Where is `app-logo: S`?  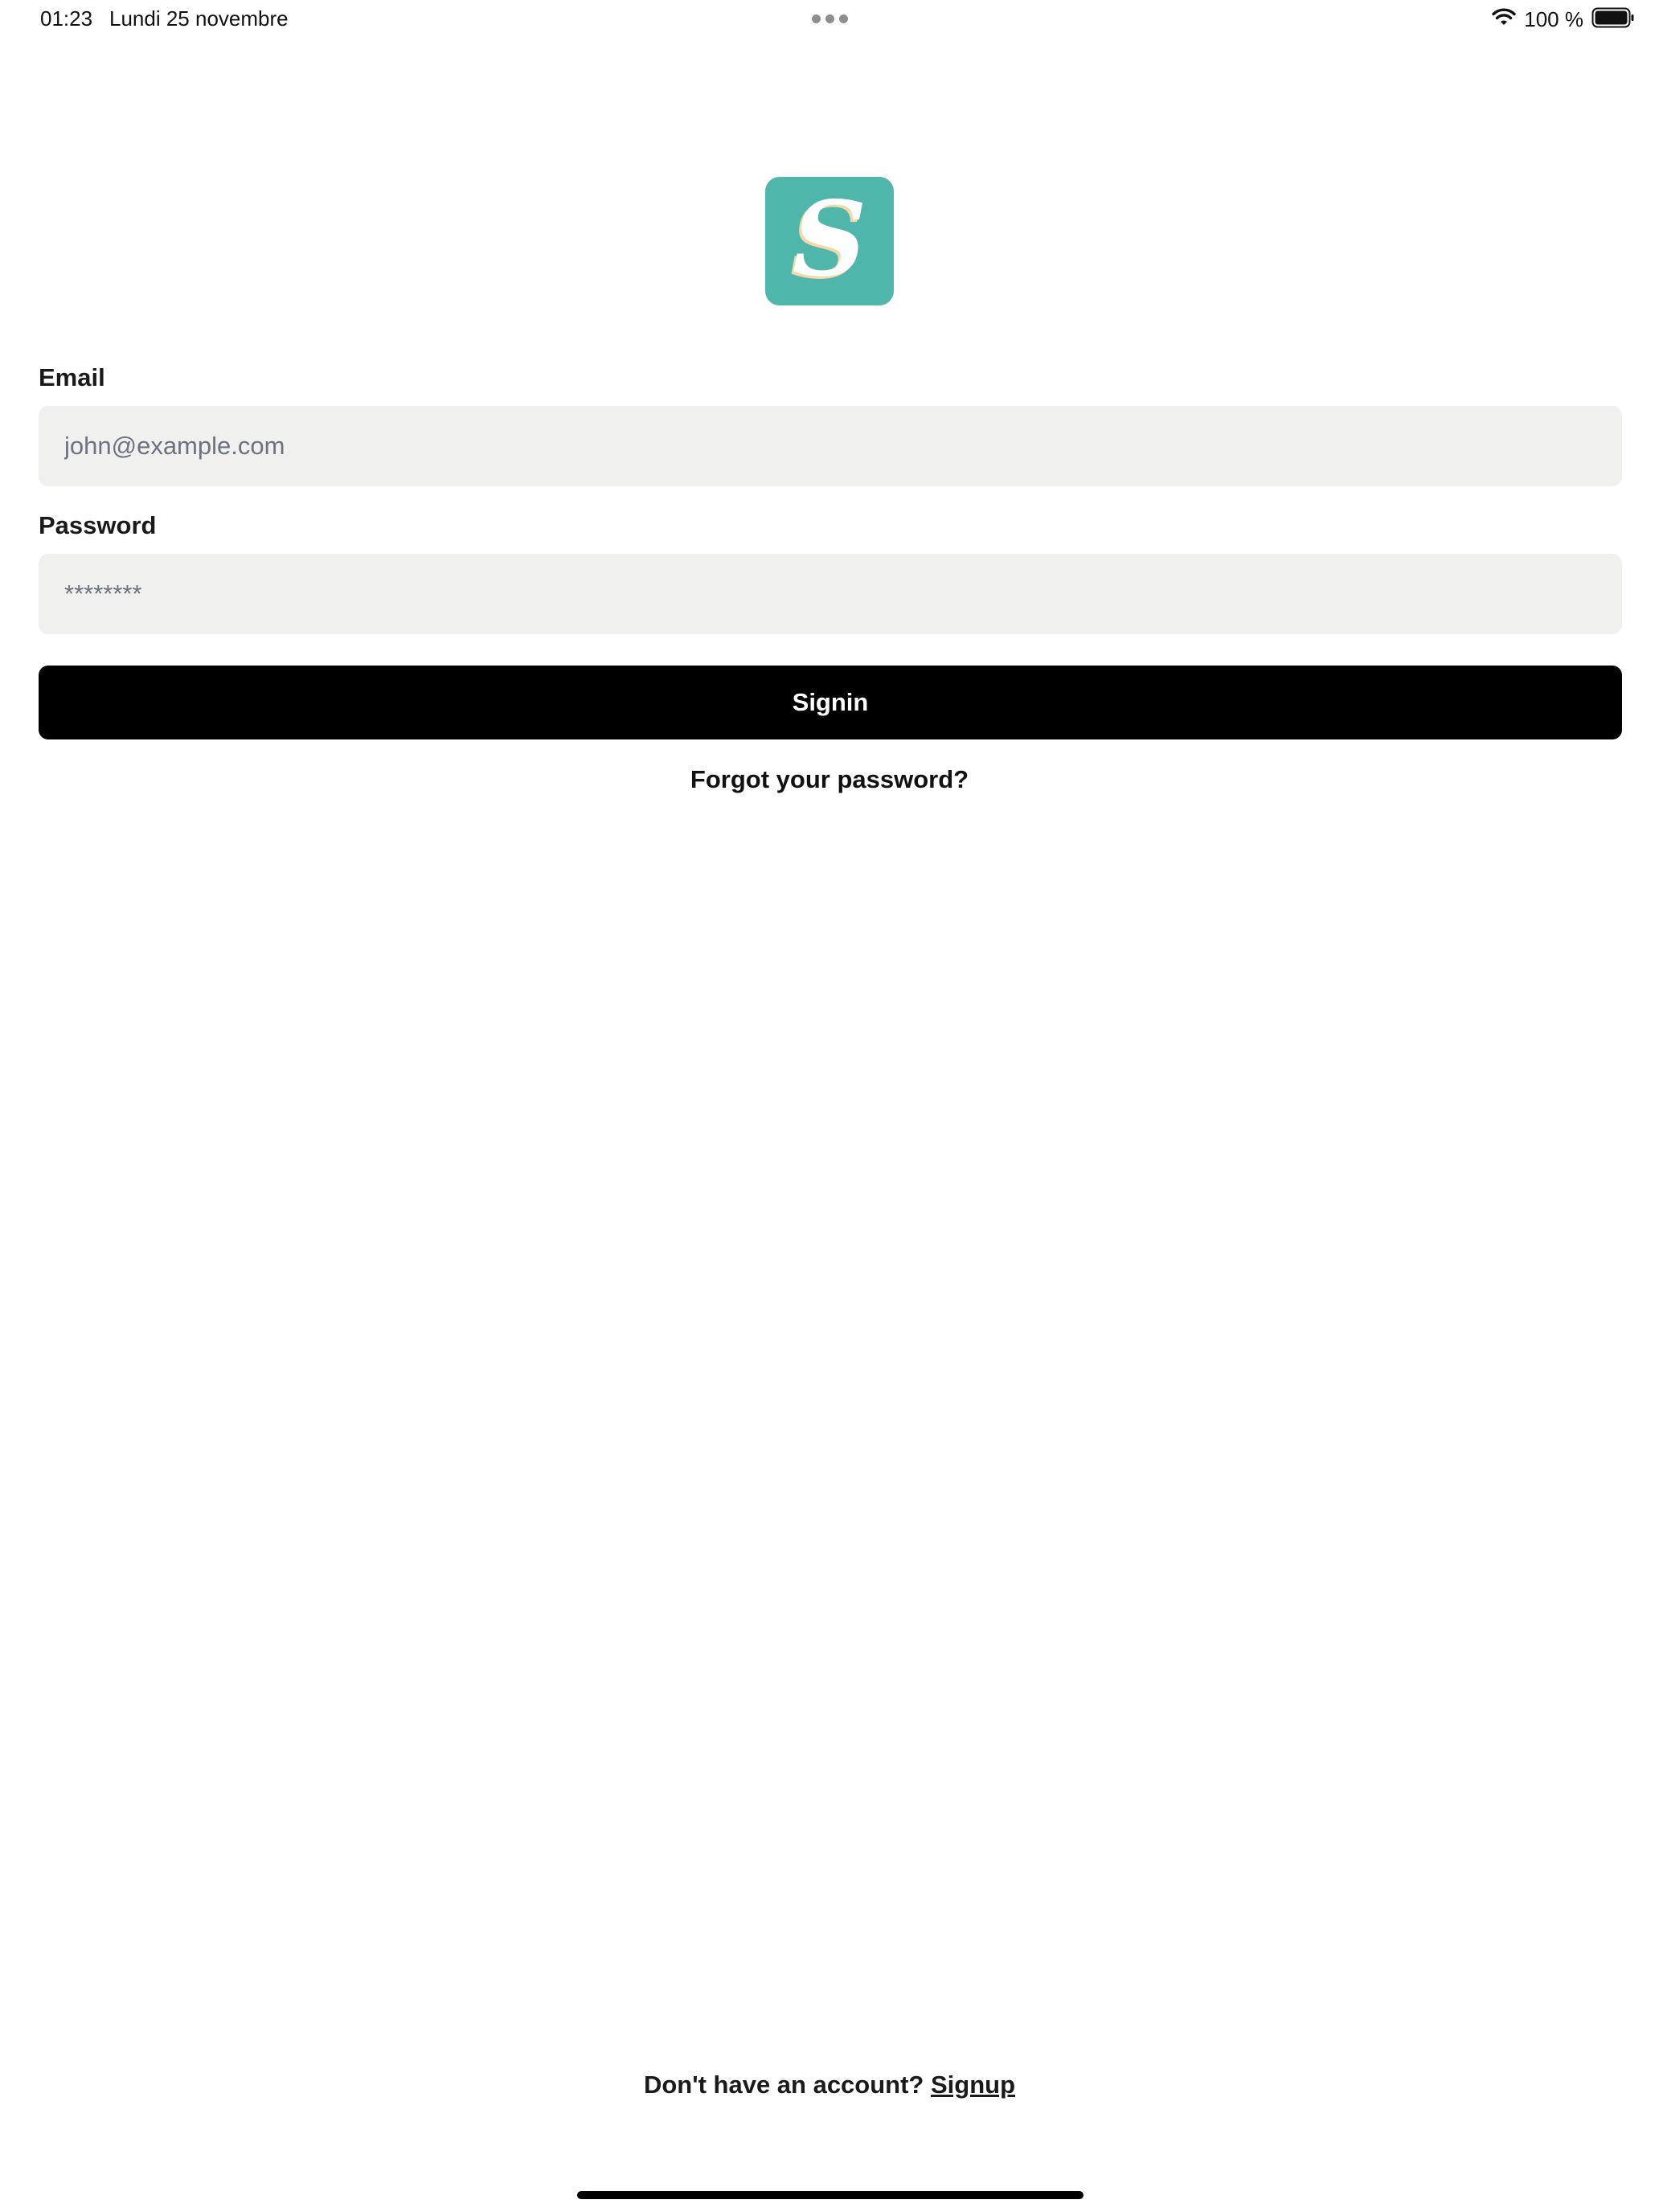 app-logo: S is located at coordinates (829, 241).